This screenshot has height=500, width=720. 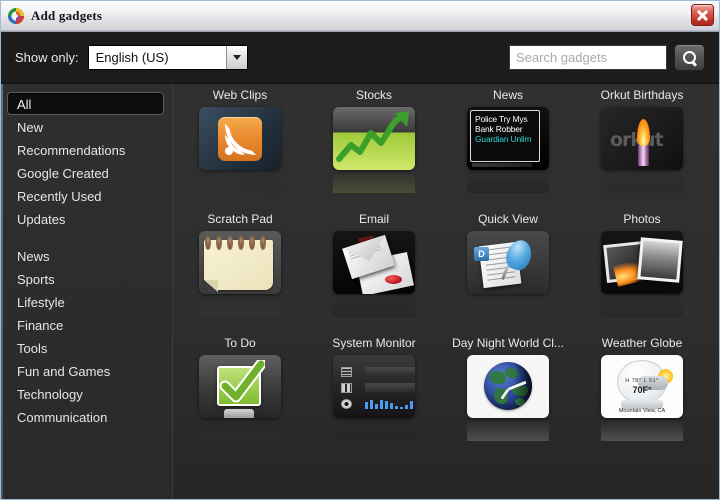 What do you see at coordinates (645, 382) in the screenshot?
I see `snow-globe-icon: H 78° L 51° 70F°` at bounding box center [645, 382].